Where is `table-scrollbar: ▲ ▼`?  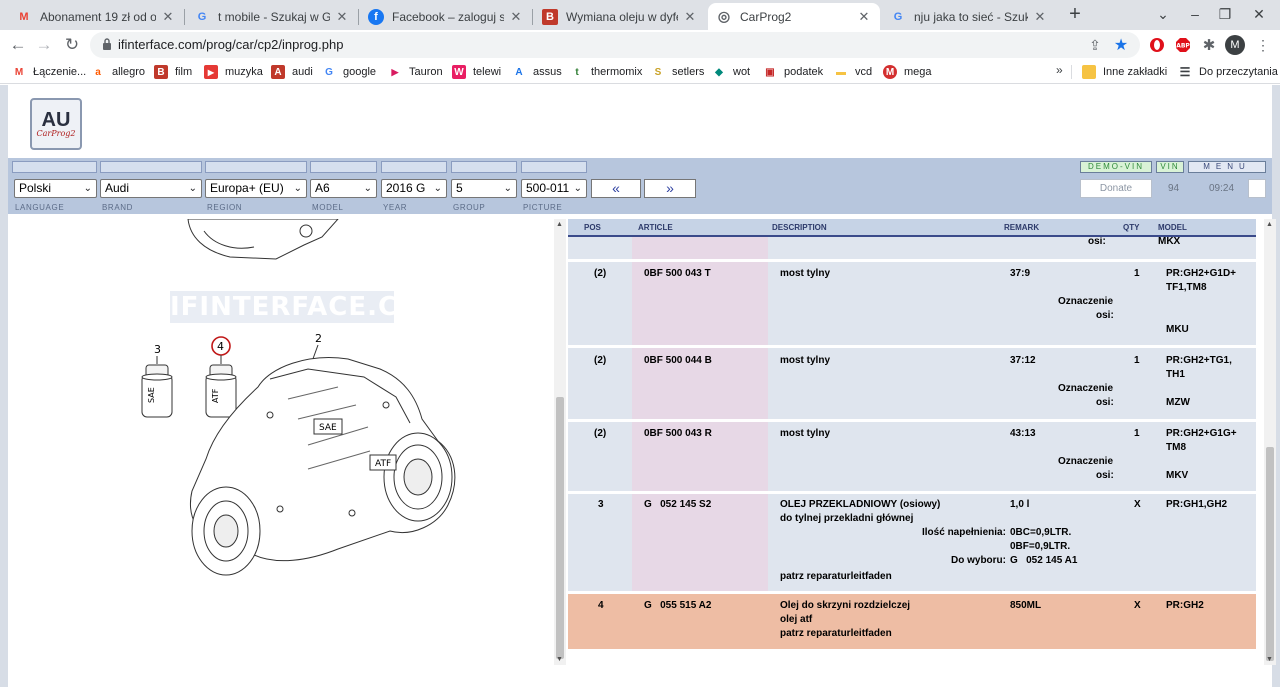
table-scrollbar: ▲ ▼ is located at coordinates (1270, 442).